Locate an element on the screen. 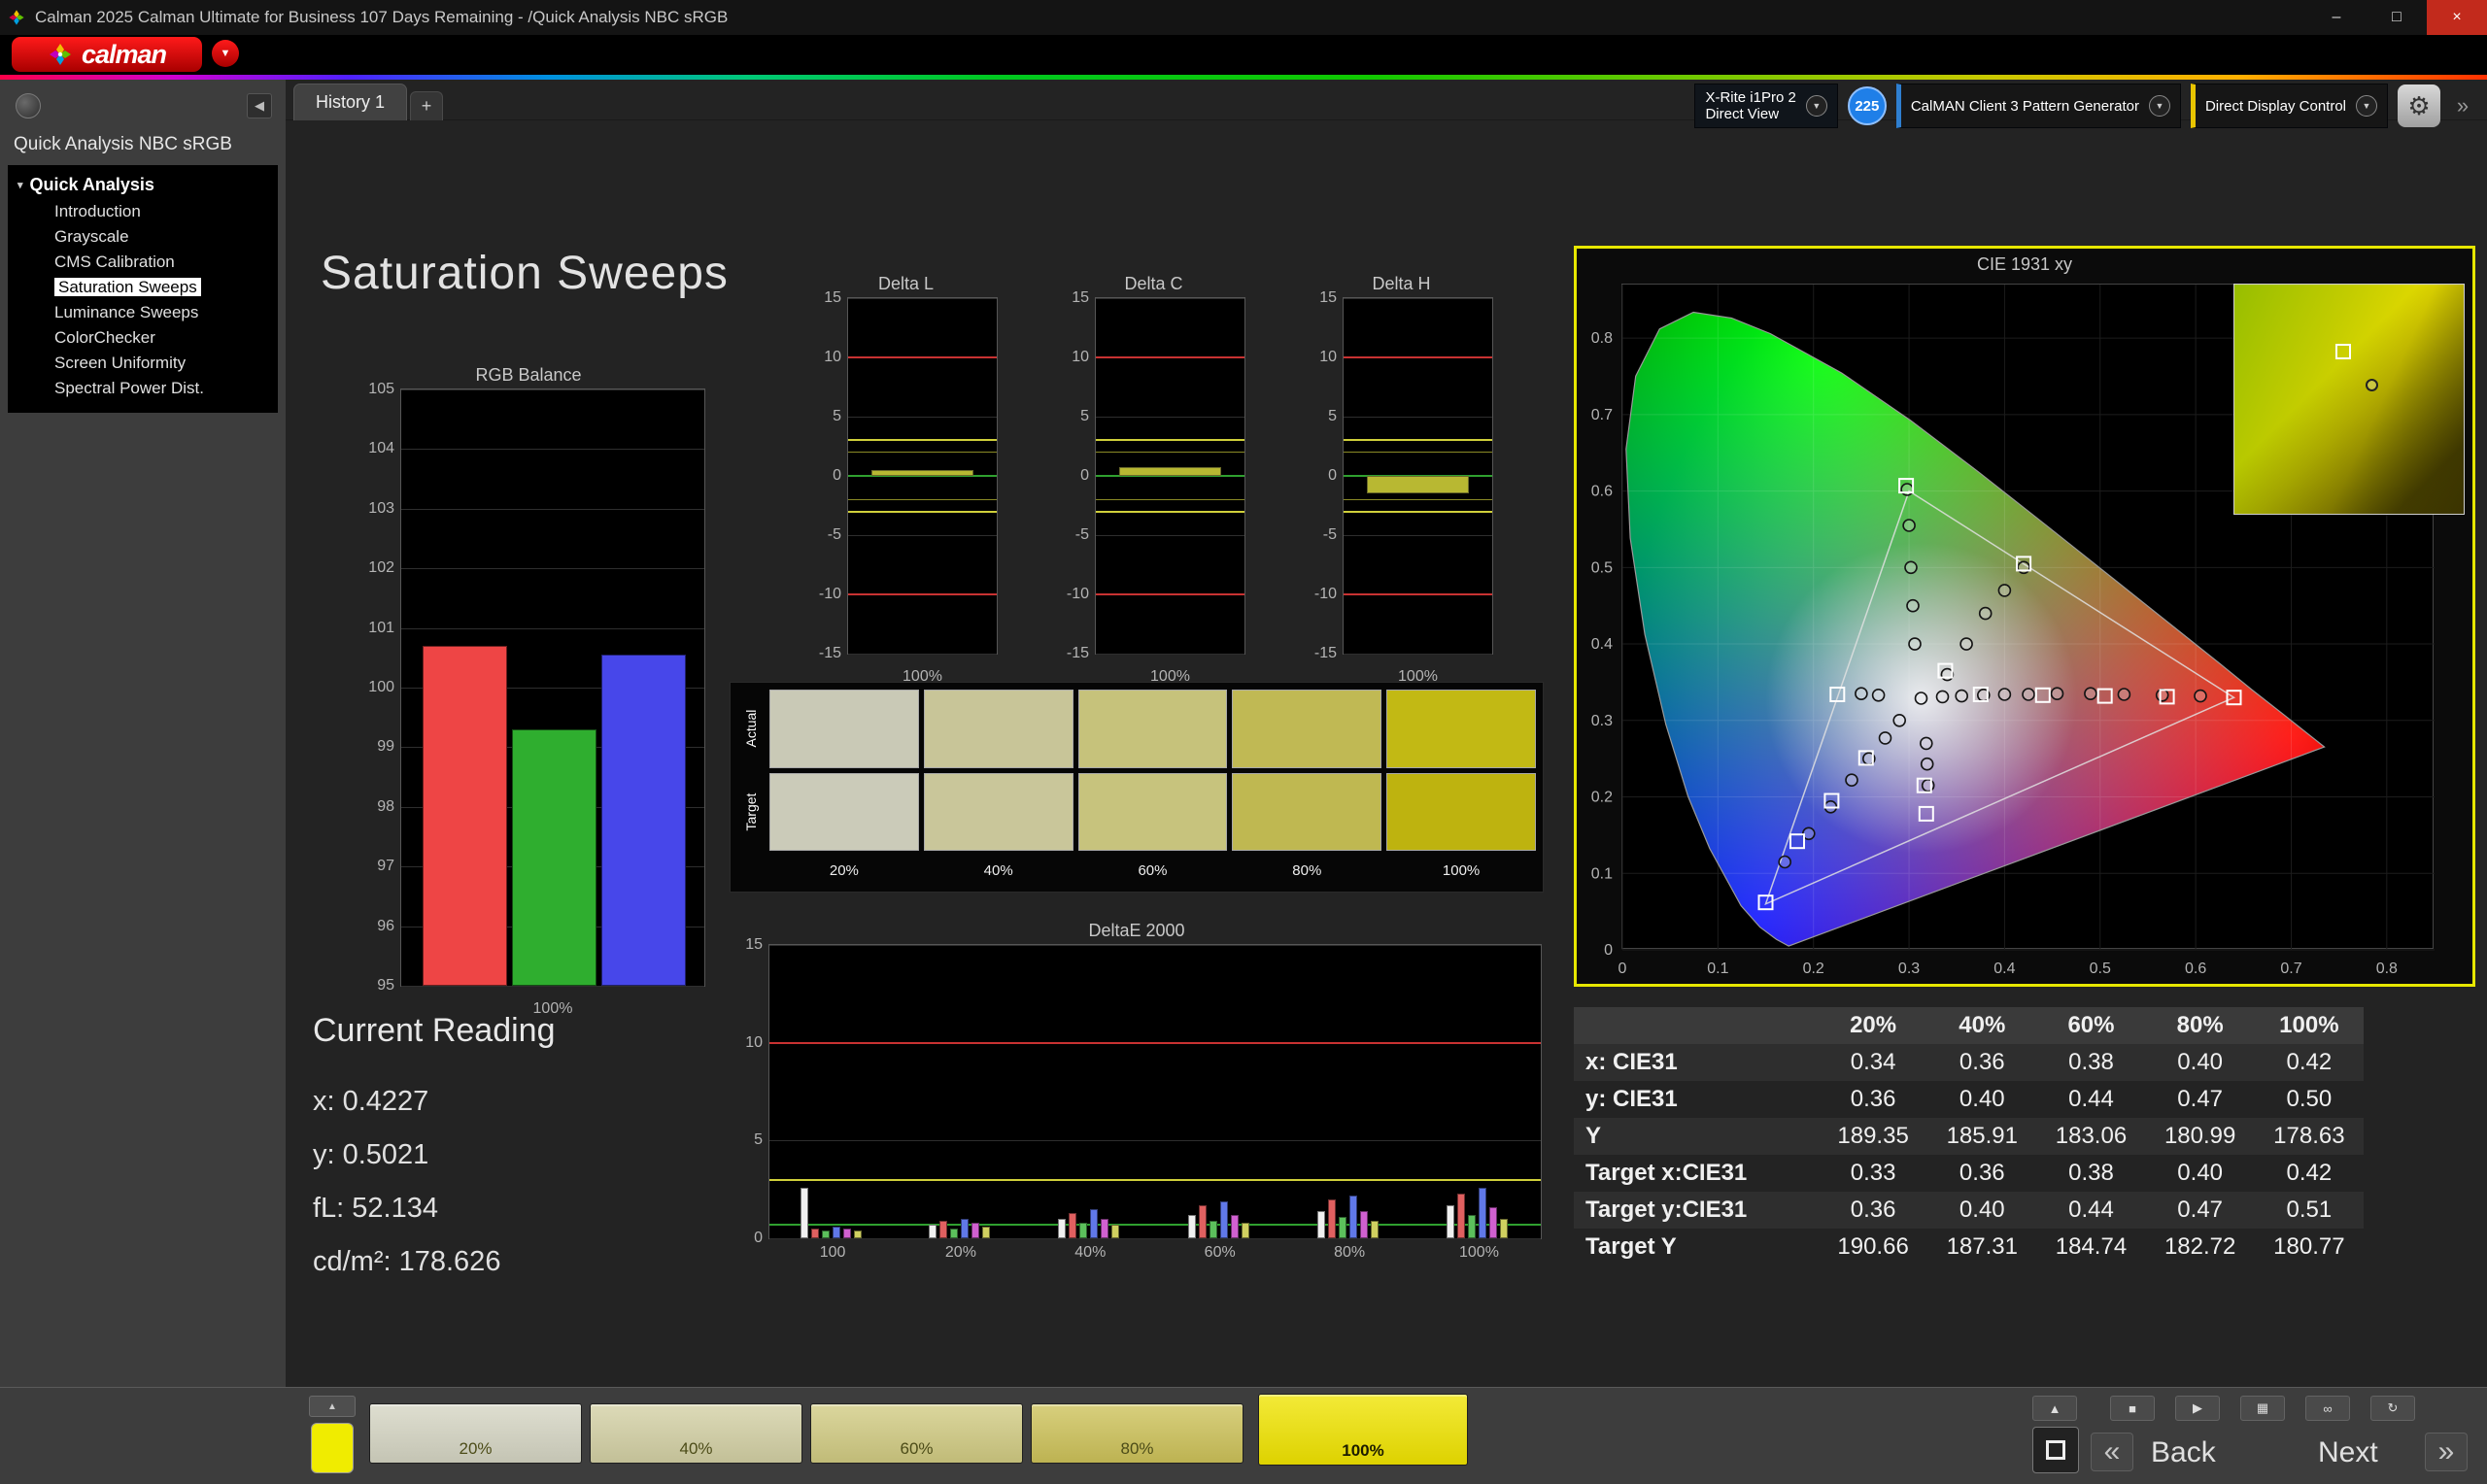  table-col-header-100: 100% is located at coordinates (2309, 1025).